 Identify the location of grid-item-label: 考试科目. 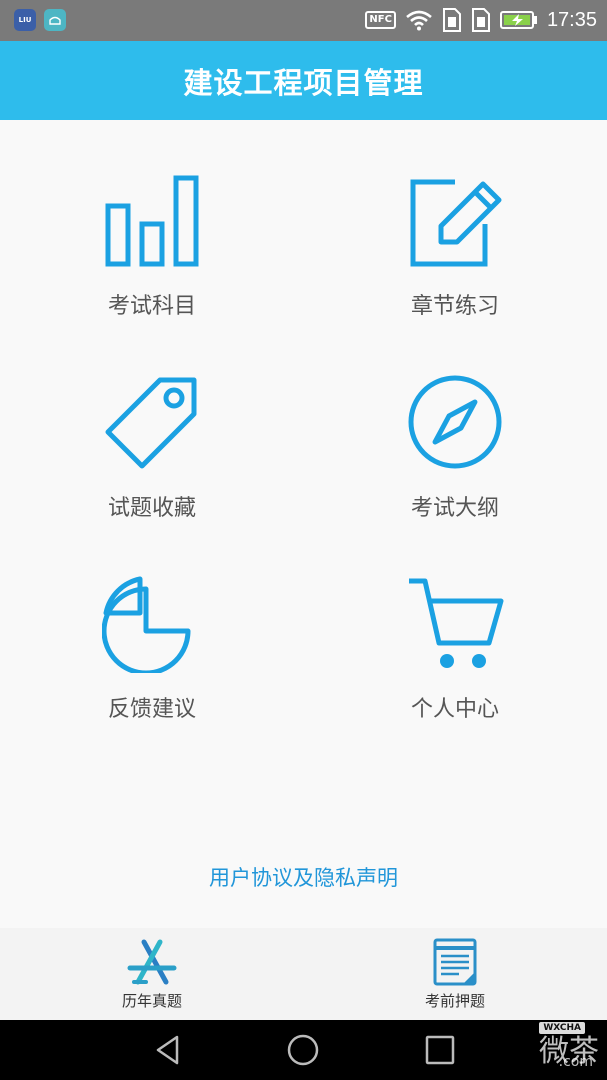
(151, 306).